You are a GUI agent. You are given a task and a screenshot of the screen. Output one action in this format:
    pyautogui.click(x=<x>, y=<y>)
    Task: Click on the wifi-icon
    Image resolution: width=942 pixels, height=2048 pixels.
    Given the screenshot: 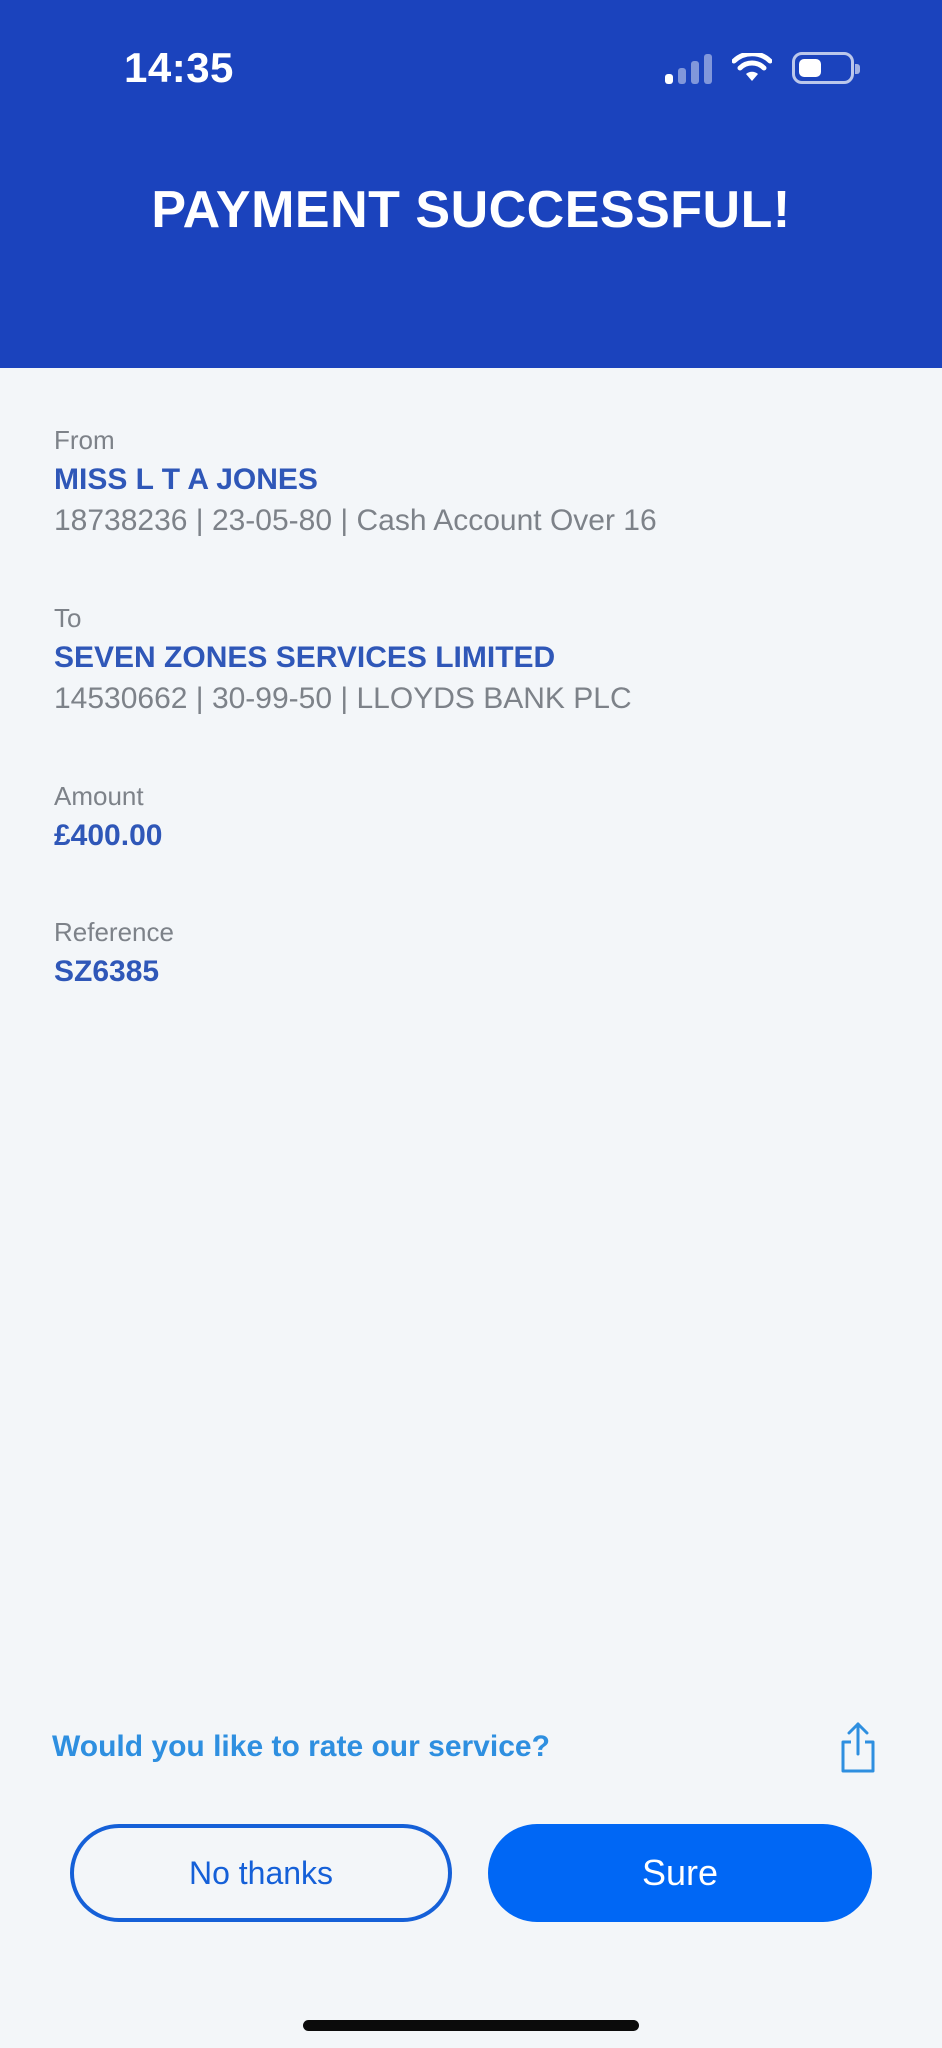 What is the action you would take?
    pyautogui.click(x=752, y=67)
    